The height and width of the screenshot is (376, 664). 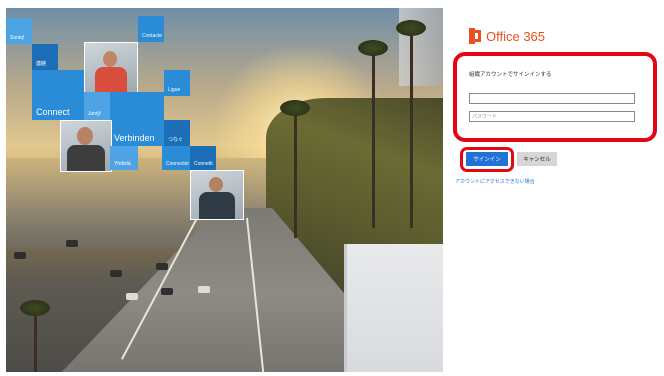 I want to click on photo-tile-man, so click(x=86, y=146).